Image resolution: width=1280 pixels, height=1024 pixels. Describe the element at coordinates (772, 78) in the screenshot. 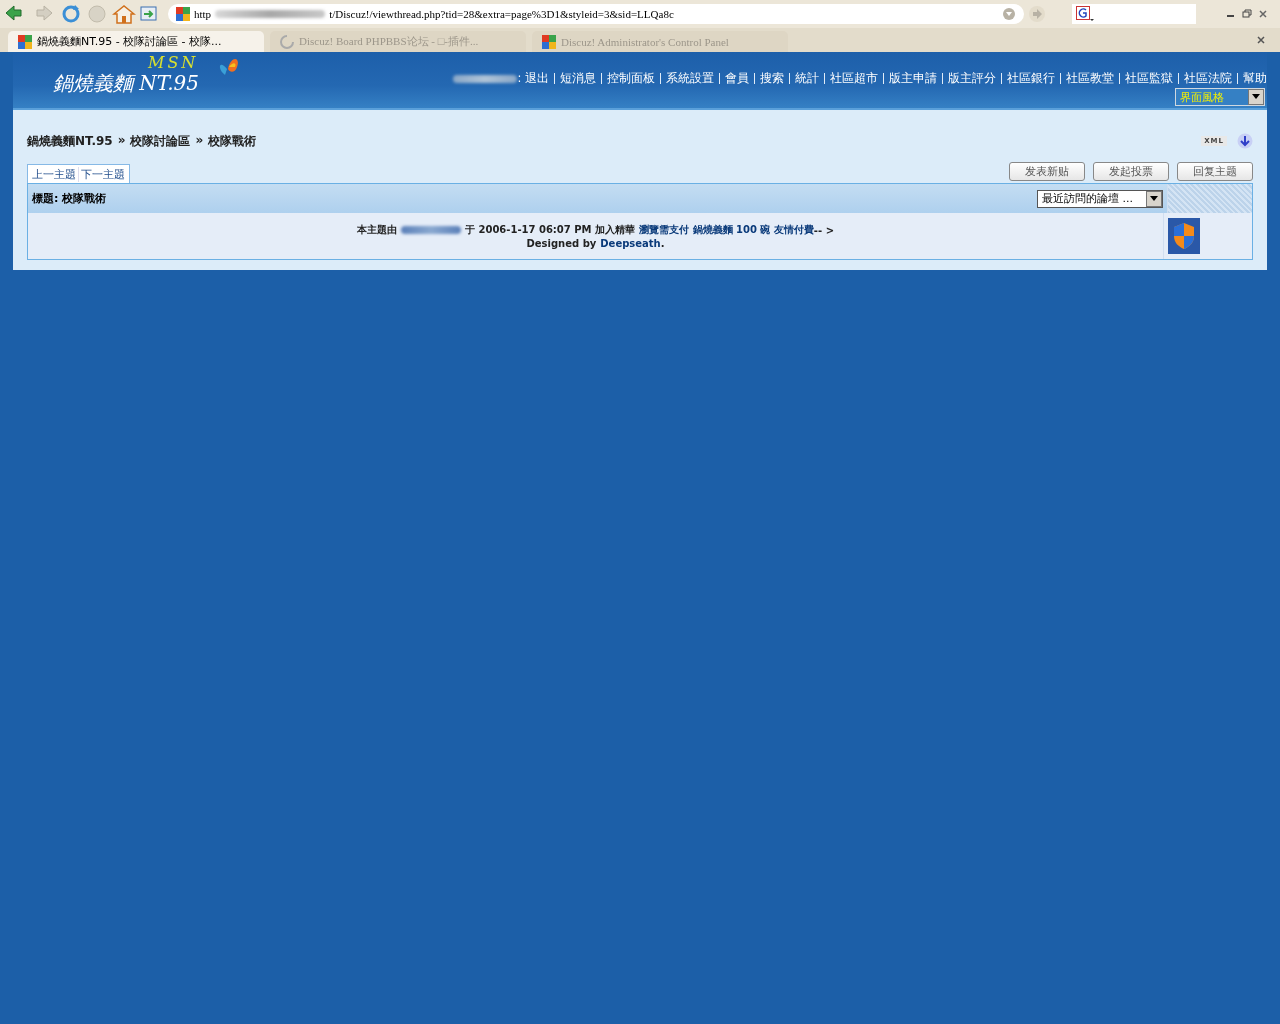

I see `nav-link: 搜索` at that location.